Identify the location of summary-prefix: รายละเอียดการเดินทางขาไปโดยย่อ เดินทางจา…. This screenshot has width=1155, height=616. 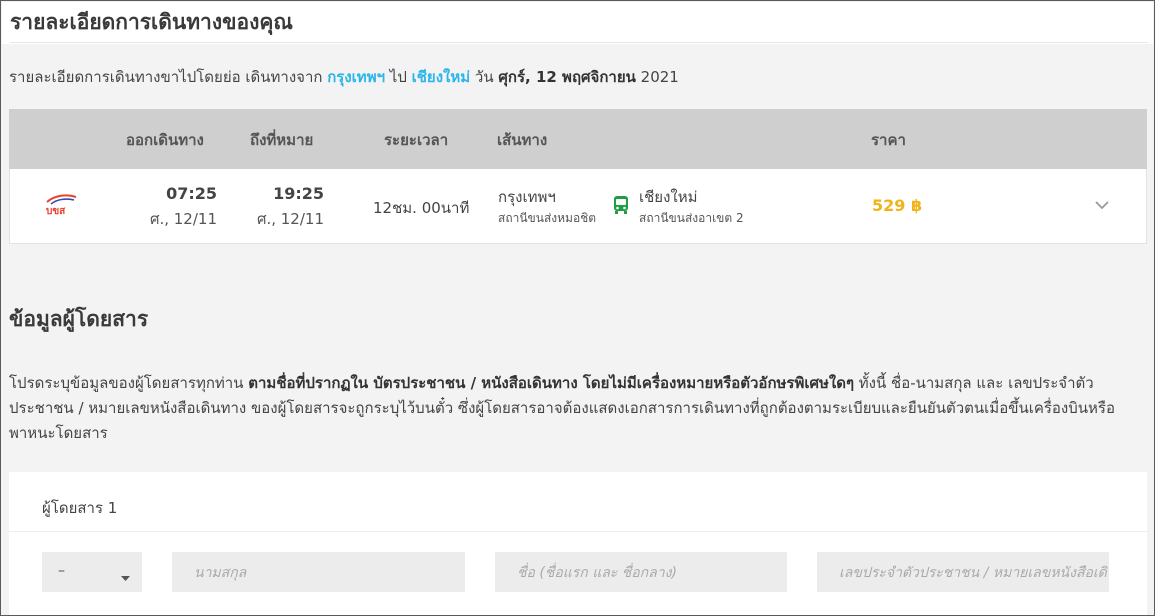
(168, 77).